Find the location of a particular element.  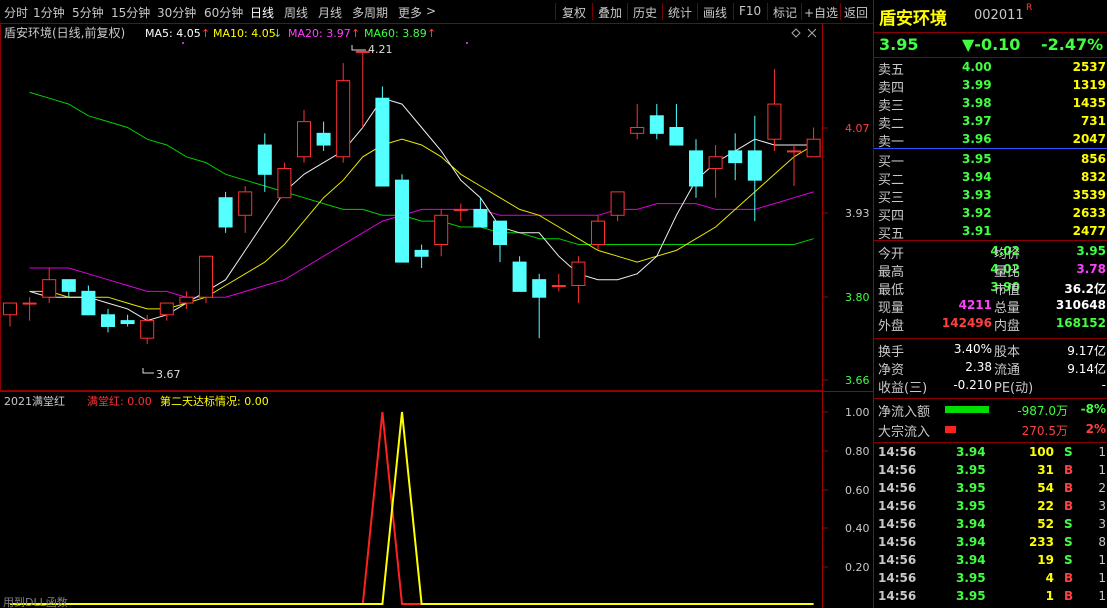

restore-rights-button: 复权 is located at coordinates (574, 12).